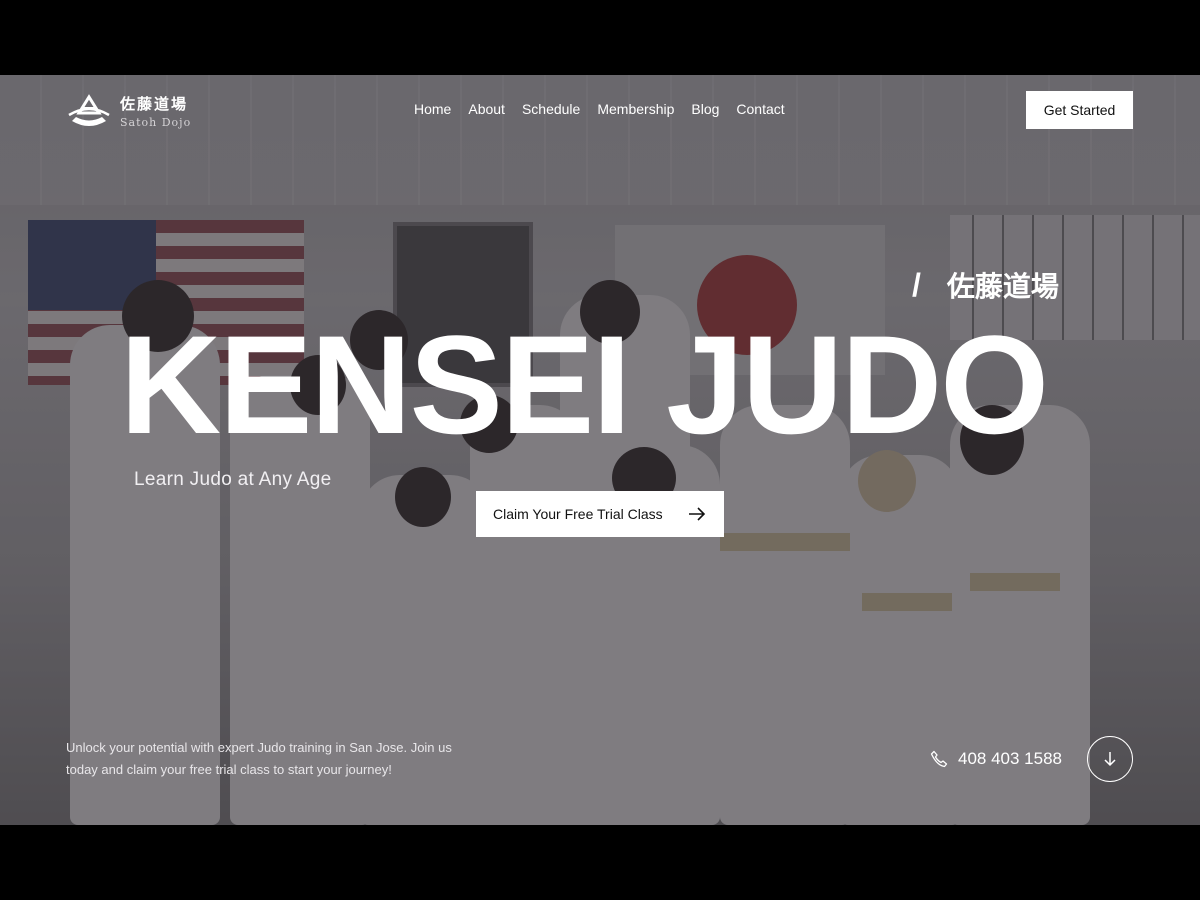 Image resolution: width=1200 pixels, height=900 pixels. I want to click on logo-text: 佐藤道場 Satoh Dojo, so click(155, 111).